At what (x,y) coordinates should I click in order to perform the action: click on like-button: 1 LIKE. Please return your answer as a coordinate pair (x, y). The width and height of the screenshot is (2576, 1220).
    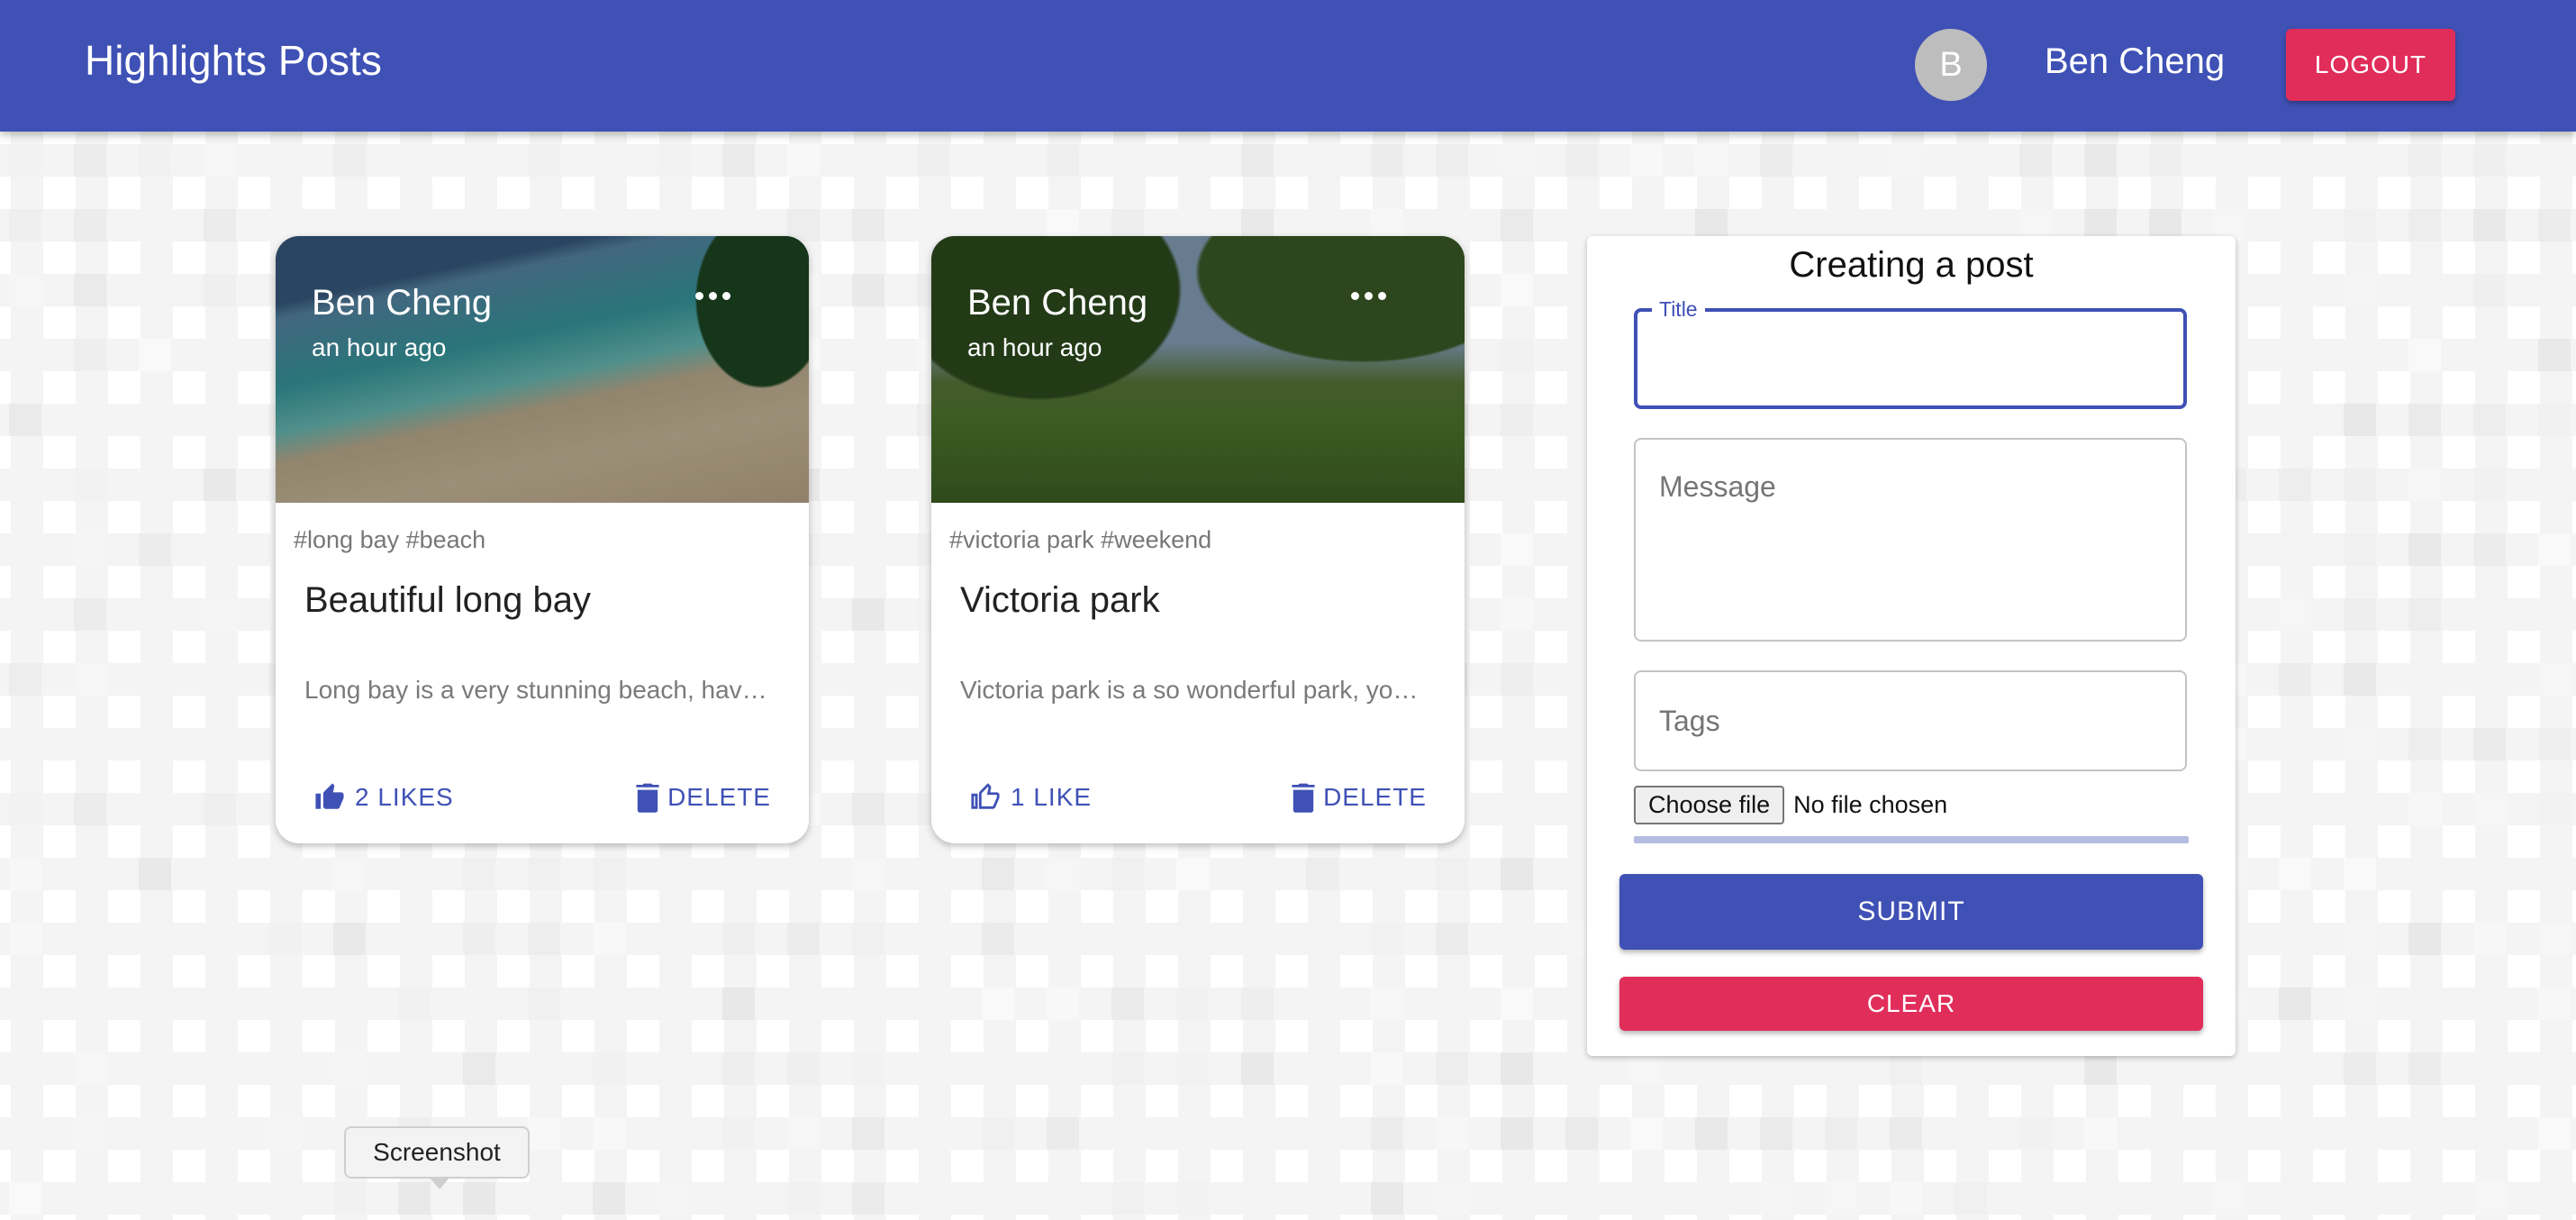
    Looking at the image, I should click on (1030, 797).